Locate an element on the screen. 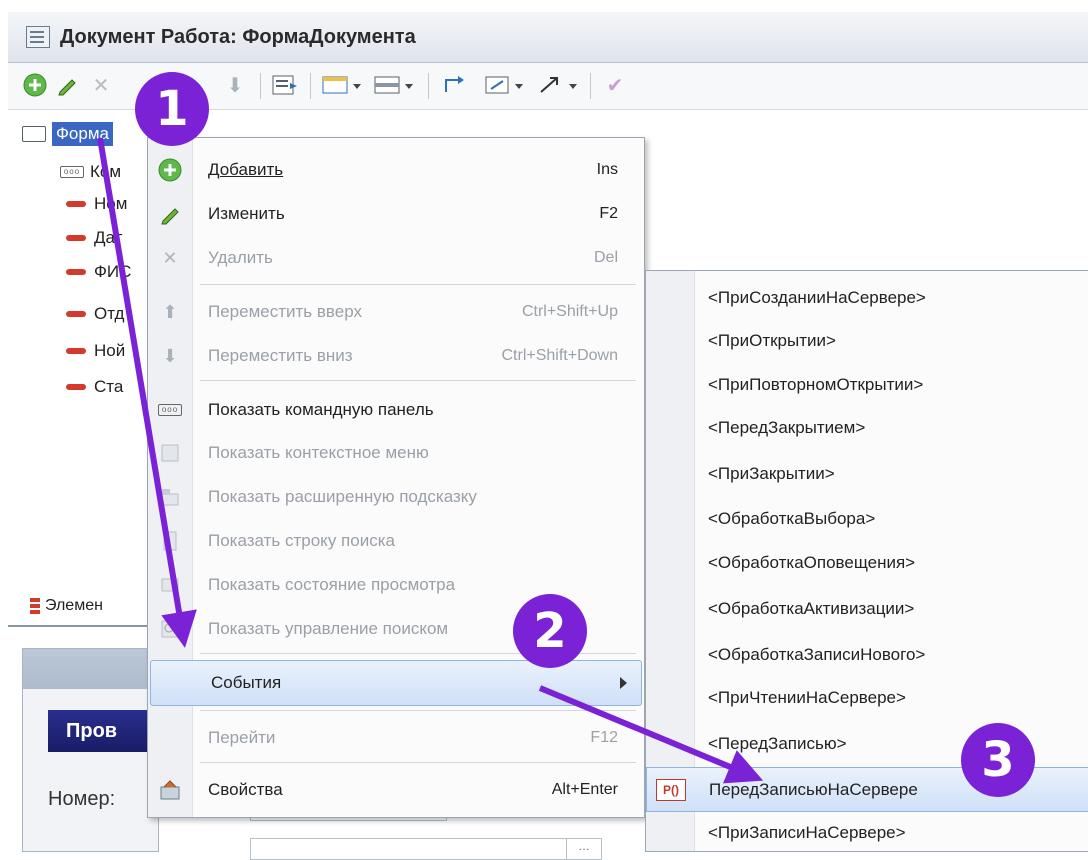 The image size is (1088, 860). menu-item-shortcut: Alt+Enter is located at coordinates (584, 789).